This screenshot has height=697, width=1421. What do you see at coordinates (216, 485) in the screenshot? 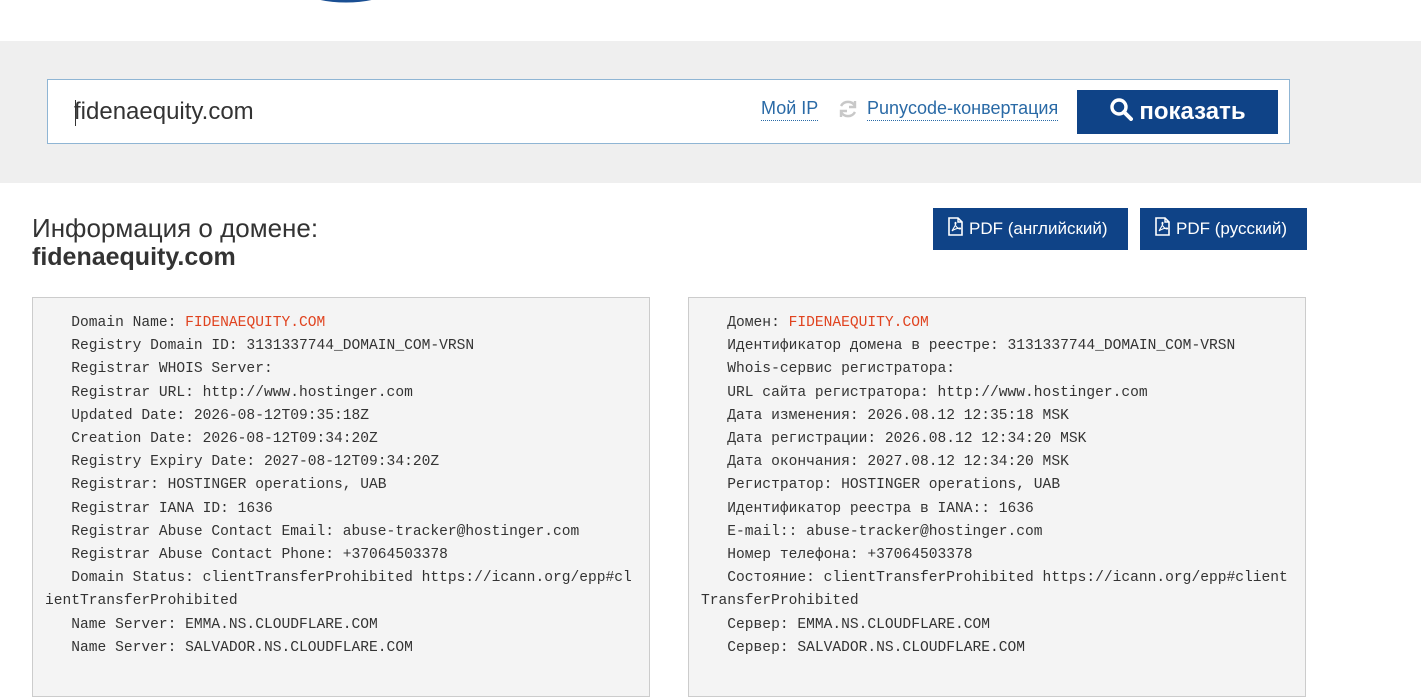
I see `whois-line: Registrar: HOSTINGER operations, UAB` at bounding box center [216, 485].